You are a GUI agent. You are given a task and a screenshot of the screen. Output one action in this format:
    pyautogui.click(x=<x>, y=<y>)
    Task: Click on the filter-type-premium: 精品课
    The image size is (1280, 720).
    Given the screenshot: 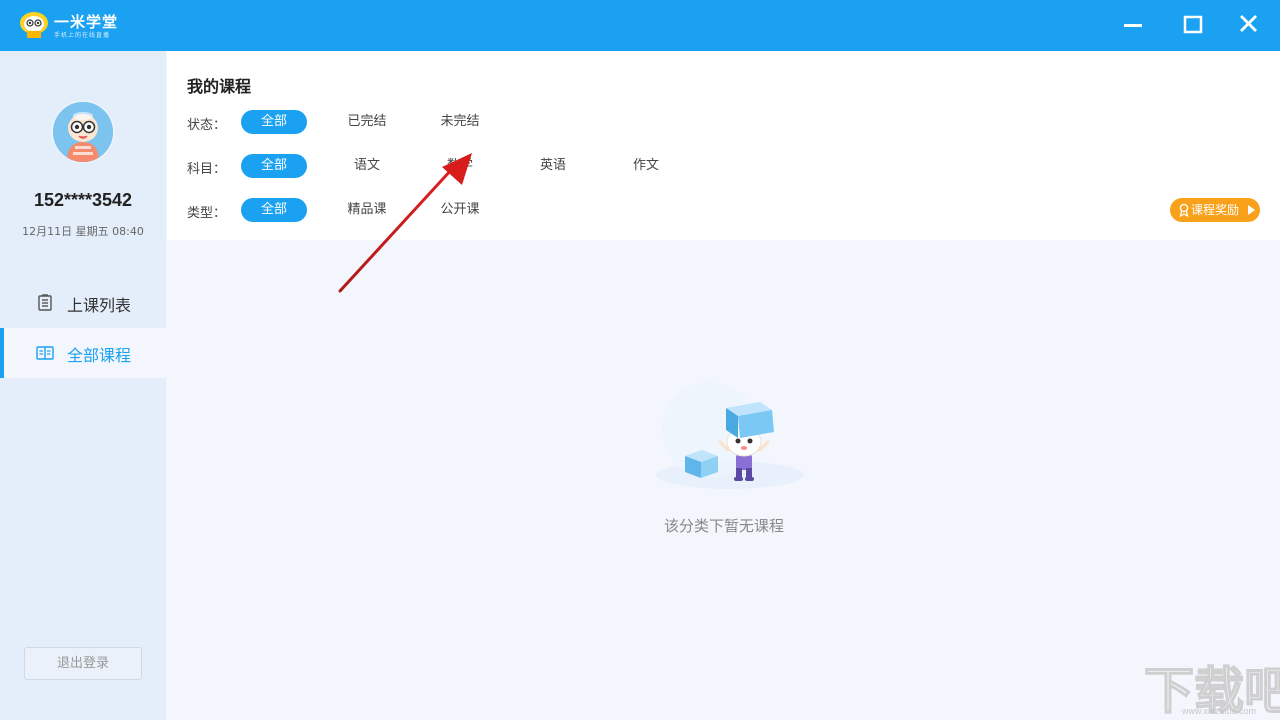 What is the action you would take?
    pyautogui.click(x=367, y=210)
    